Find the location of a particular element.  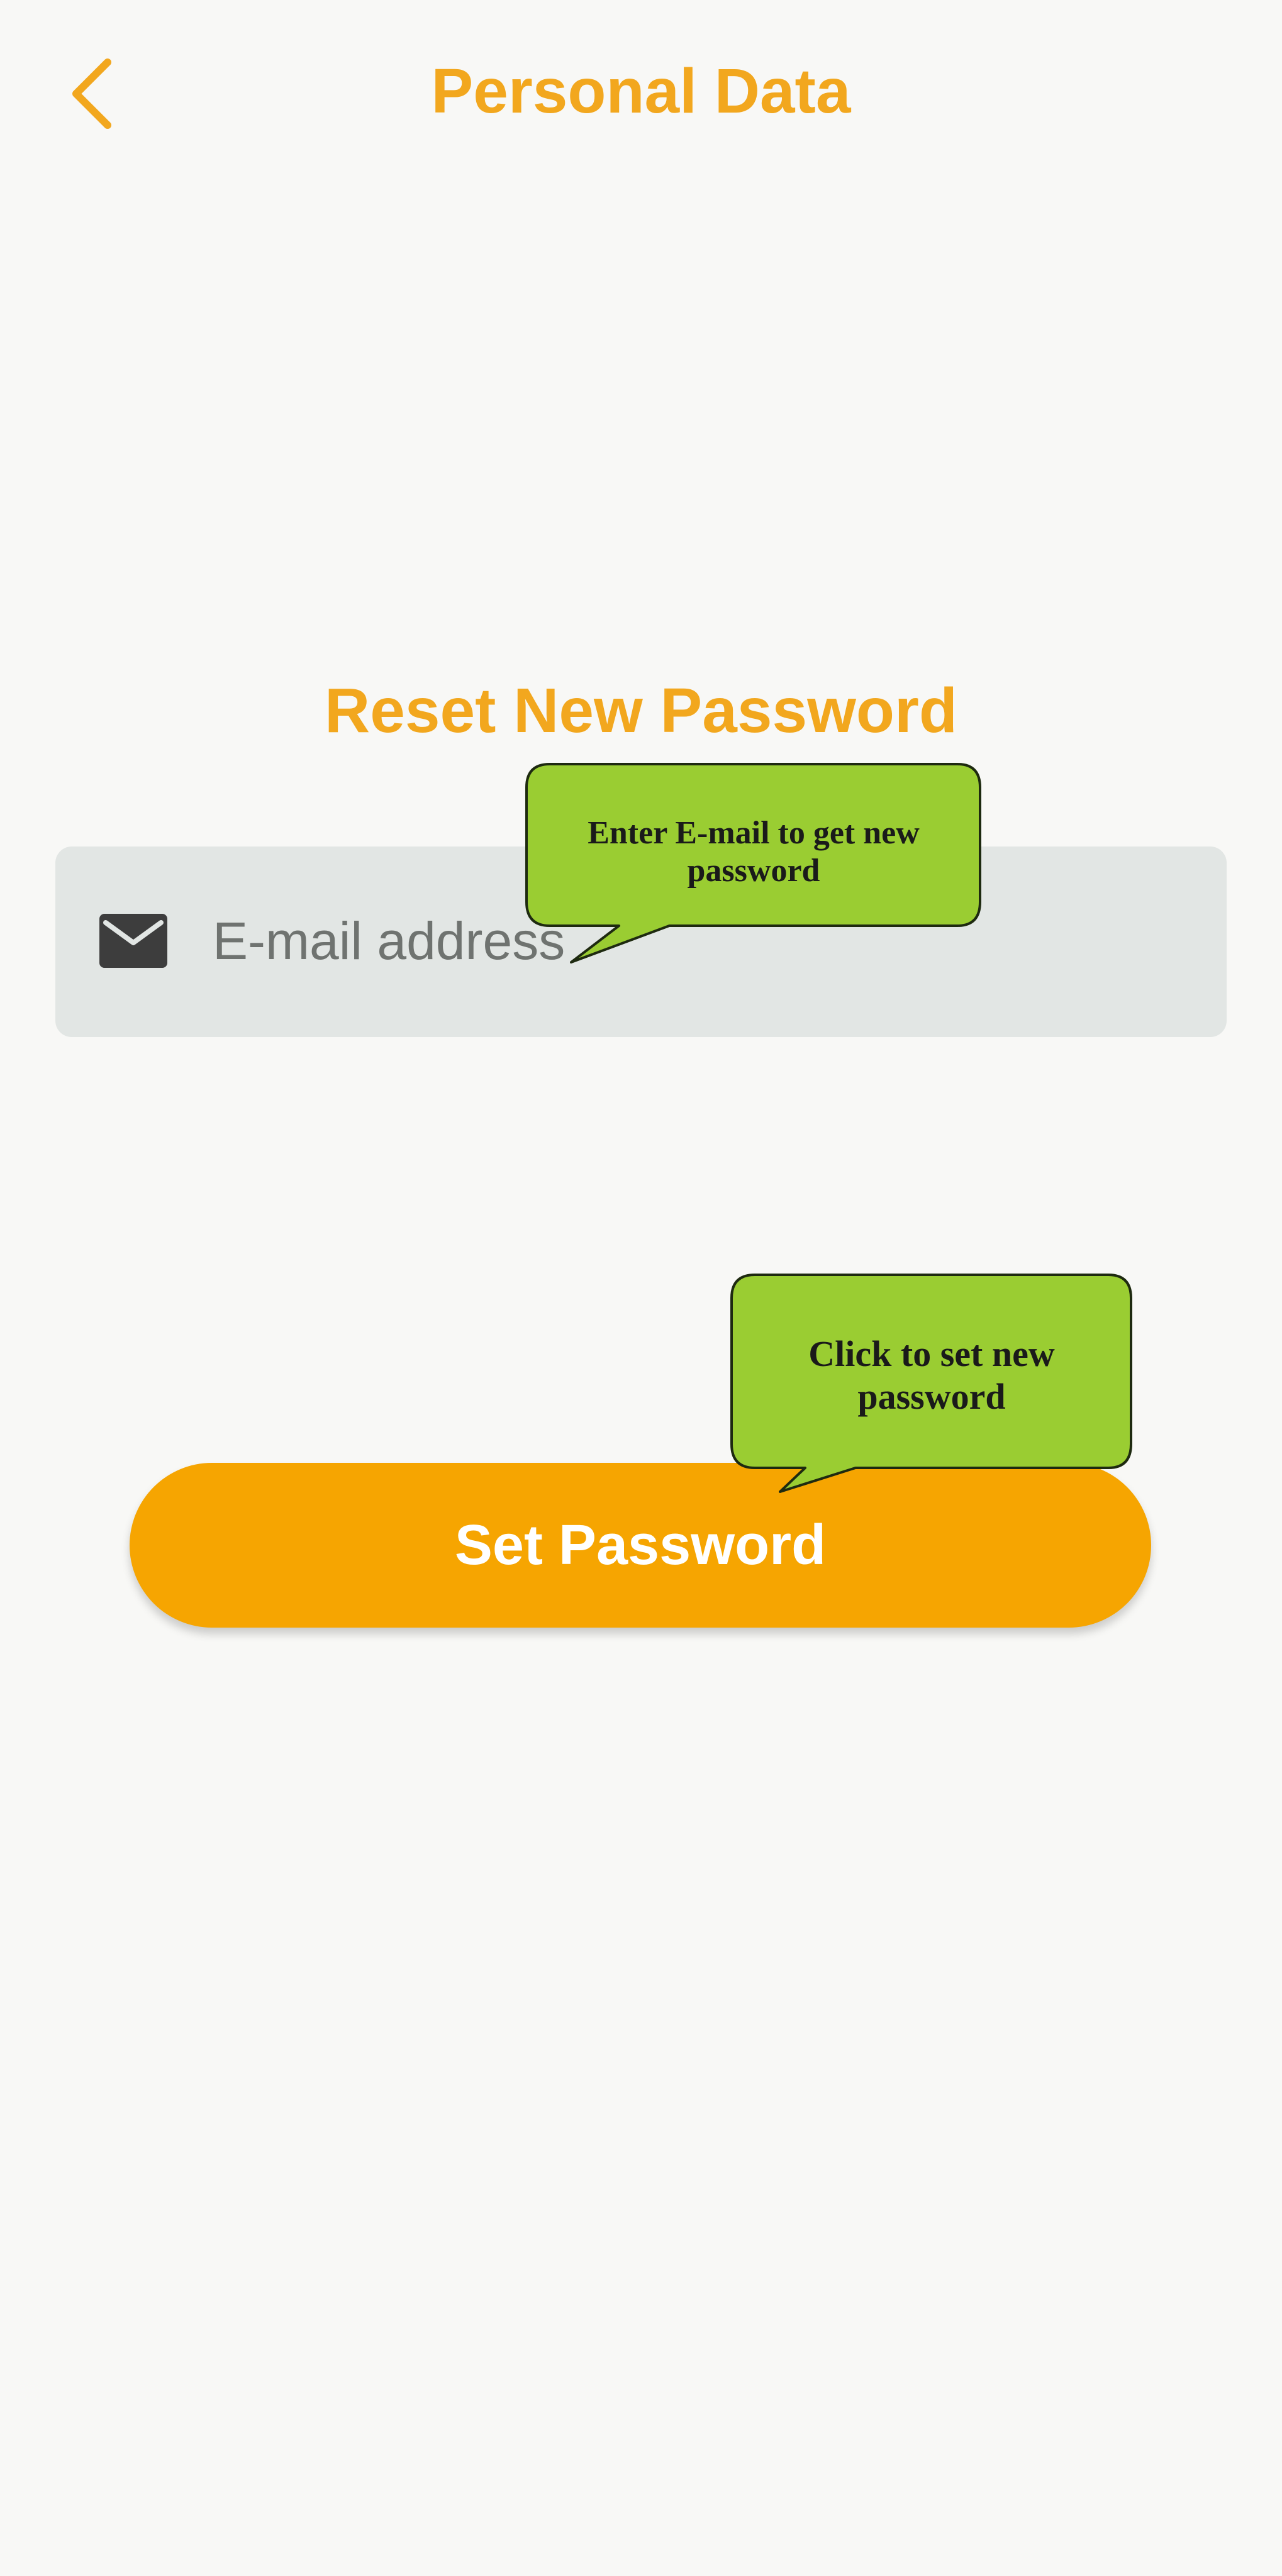

mail-icon is located at coordinates (133, 941).